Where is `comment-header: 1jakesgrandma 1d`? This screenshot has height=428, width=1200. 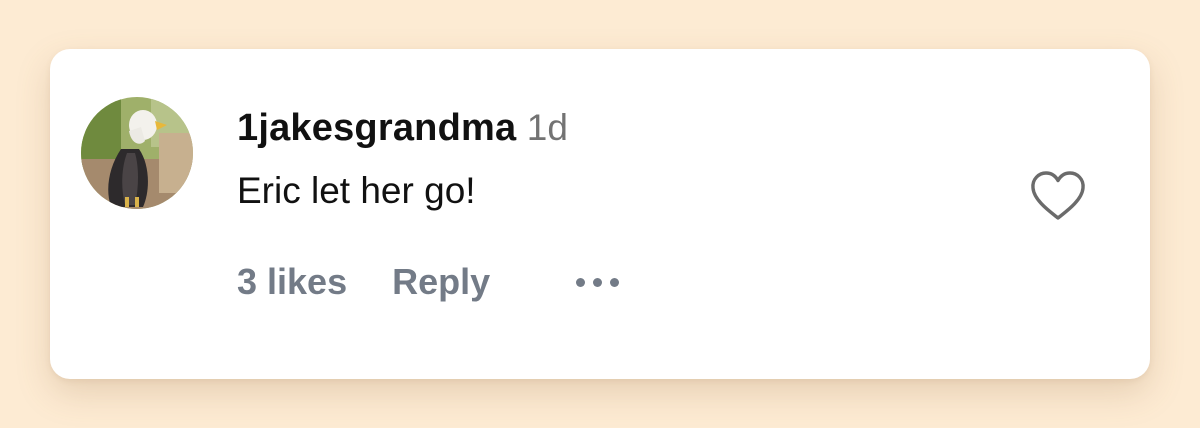
comment-header: 1jakesgrandma 1d is located at coordinates (402, 128).